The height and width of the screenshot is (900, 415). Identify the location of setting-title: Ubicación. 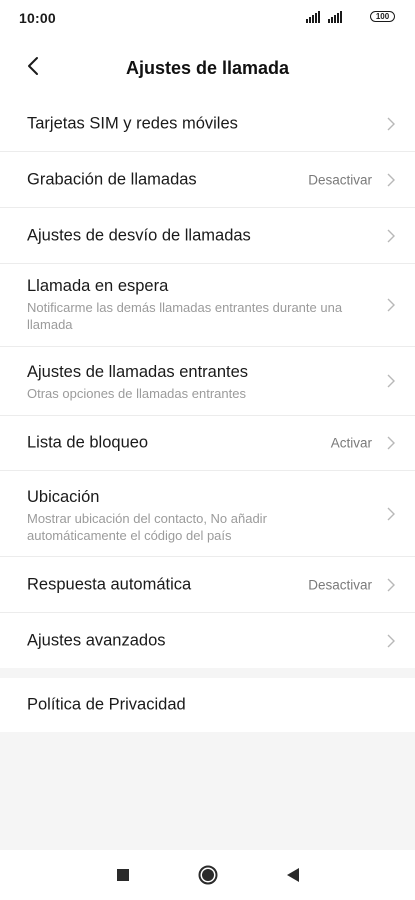
(63, 497).